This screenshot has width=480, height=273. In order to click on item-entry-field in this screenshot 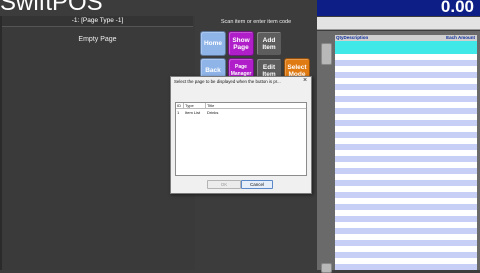, I will do `click(398, 23)`.